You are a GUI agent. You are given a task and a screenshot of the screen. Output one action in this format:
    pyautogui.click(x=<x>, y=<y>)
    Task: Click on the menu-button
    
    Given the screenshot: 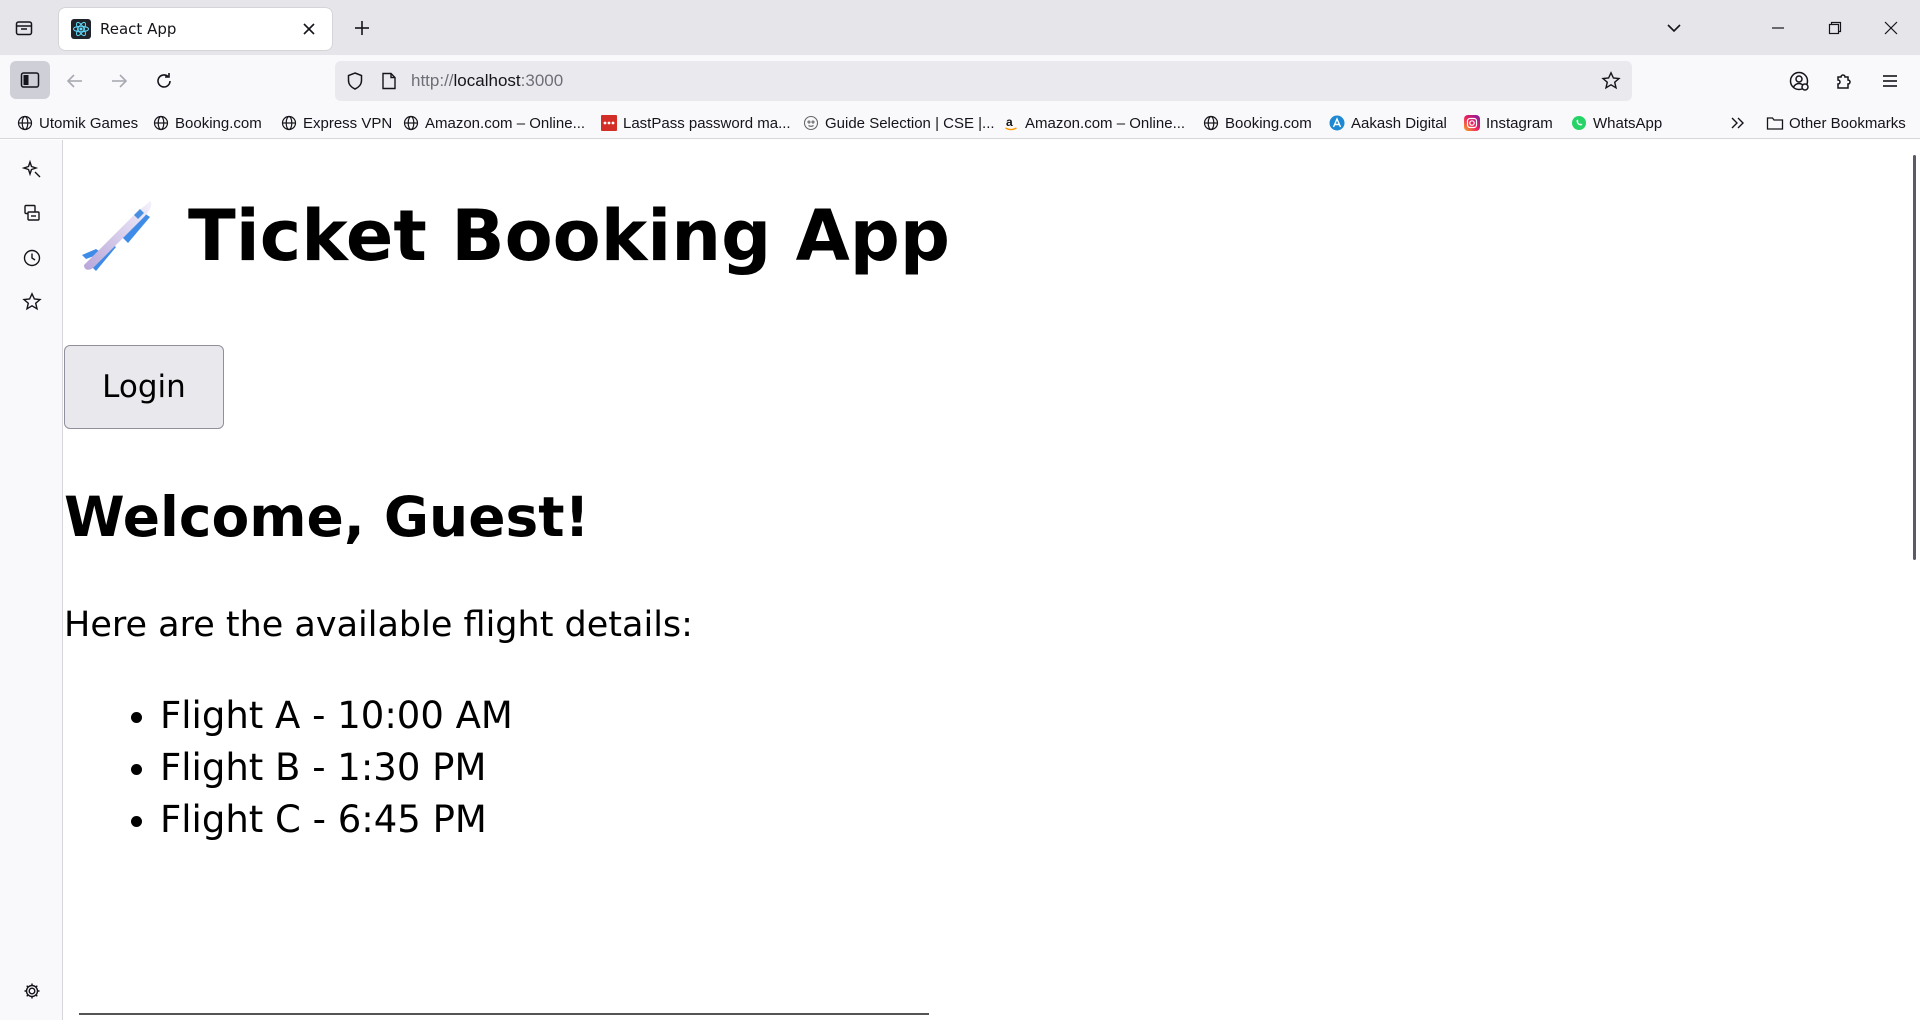 What is the action you would take?
    pyautogui.click(x=1890, y=81)
    